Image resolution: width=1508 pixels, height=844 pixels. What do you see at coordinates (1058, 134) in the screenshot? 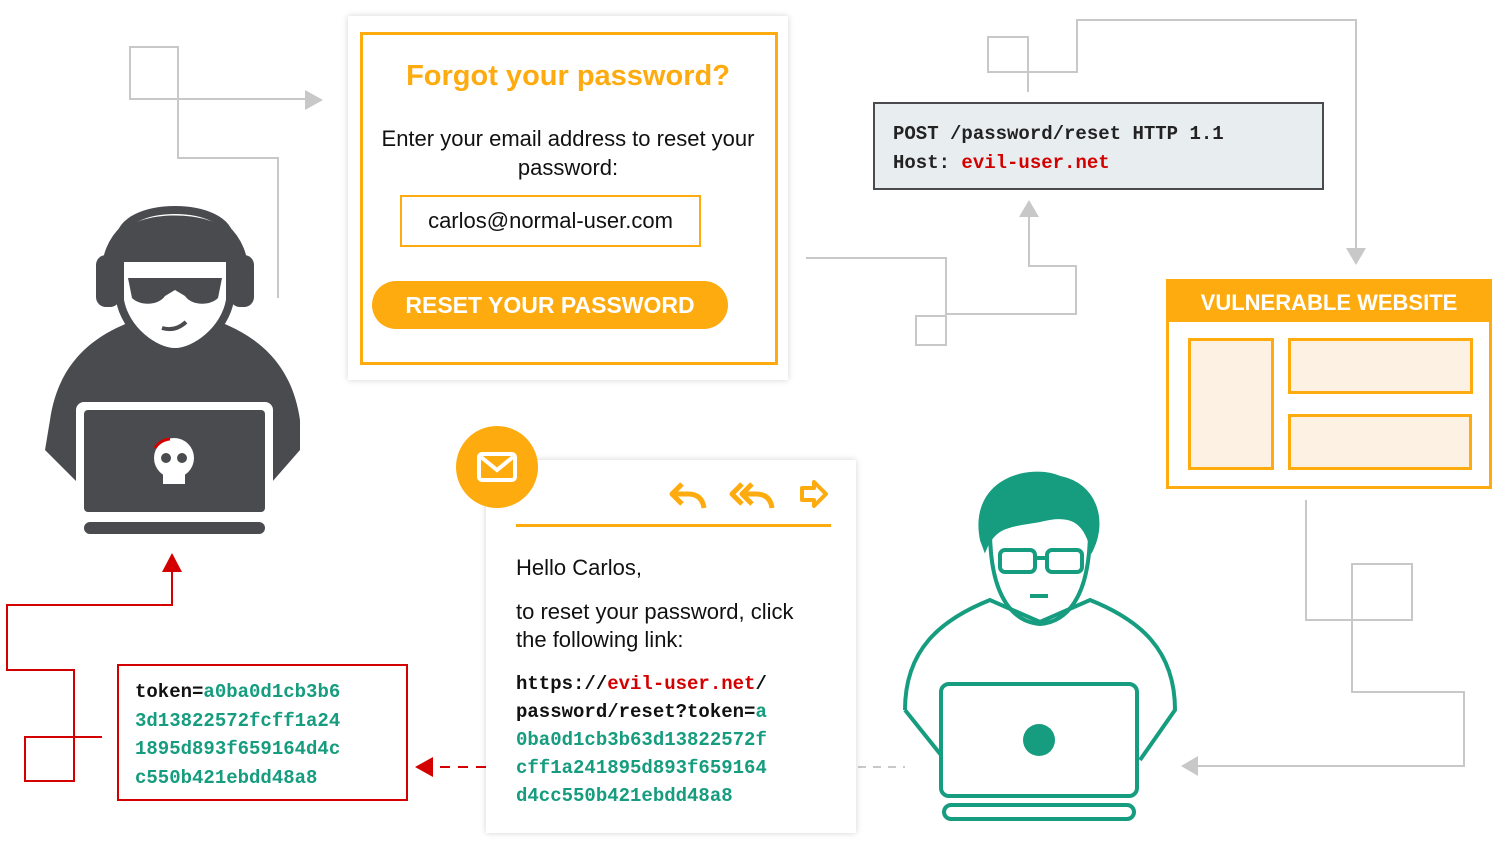
I see `request-line: POST /password/reset HTTP 1.1` at bounding box center [1058, 134].